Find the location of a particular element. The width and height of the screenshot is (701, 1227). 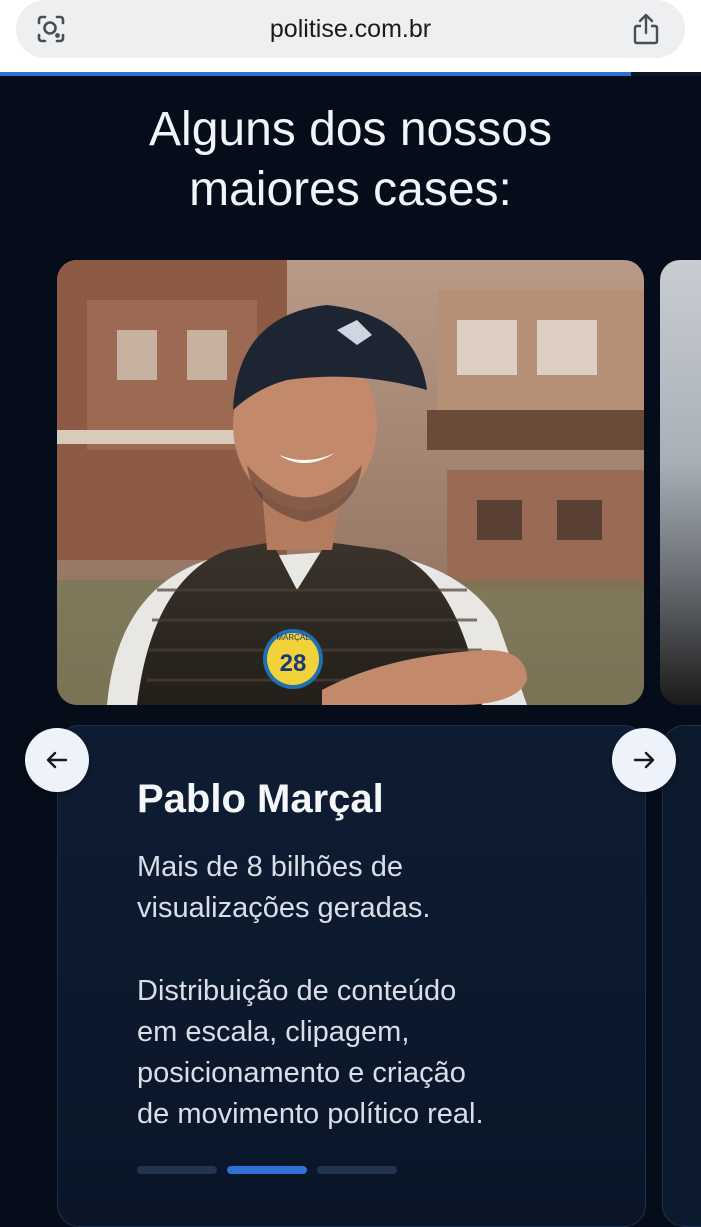

case-services-line1: Distribuição de conteúdo is located at coordinates (297, 991).